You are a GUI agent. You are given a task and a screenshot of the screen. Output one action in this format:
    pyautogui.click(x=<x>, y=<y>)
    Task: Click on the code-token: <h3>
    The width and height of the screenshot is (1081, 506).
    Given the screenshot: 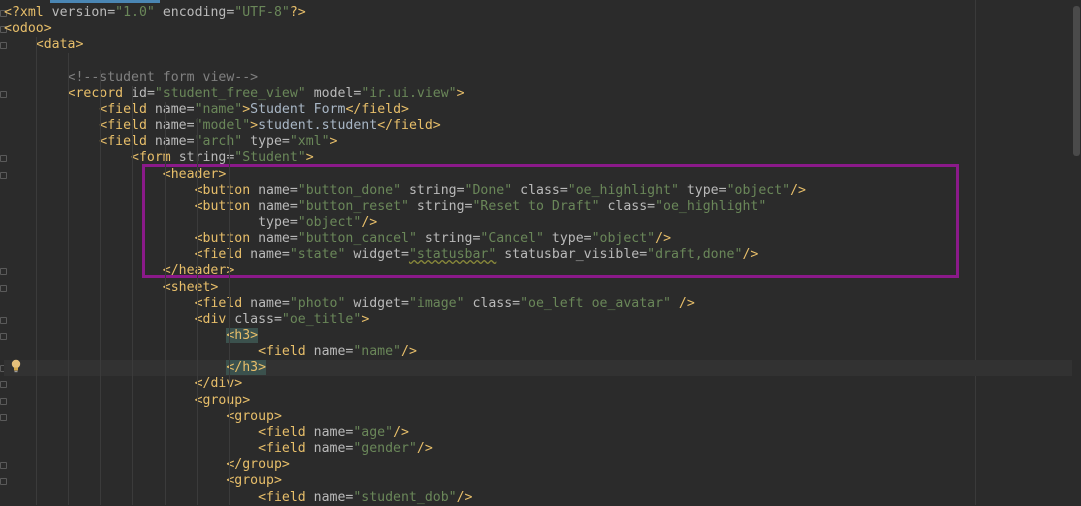 What is the action you would take?
    pyautogui.click(x=242, y=335)
    